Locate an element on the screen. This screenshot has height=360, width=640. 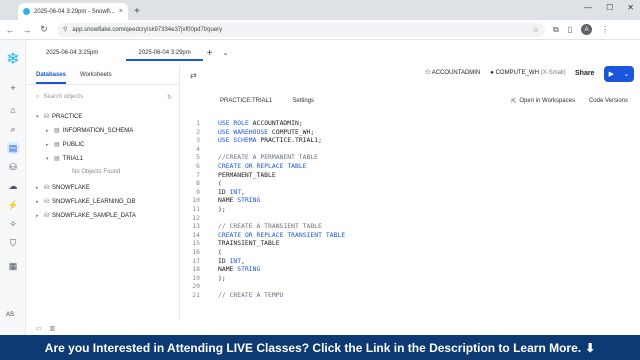
data-icon: ⛁ is located at coordinates (13, 167).